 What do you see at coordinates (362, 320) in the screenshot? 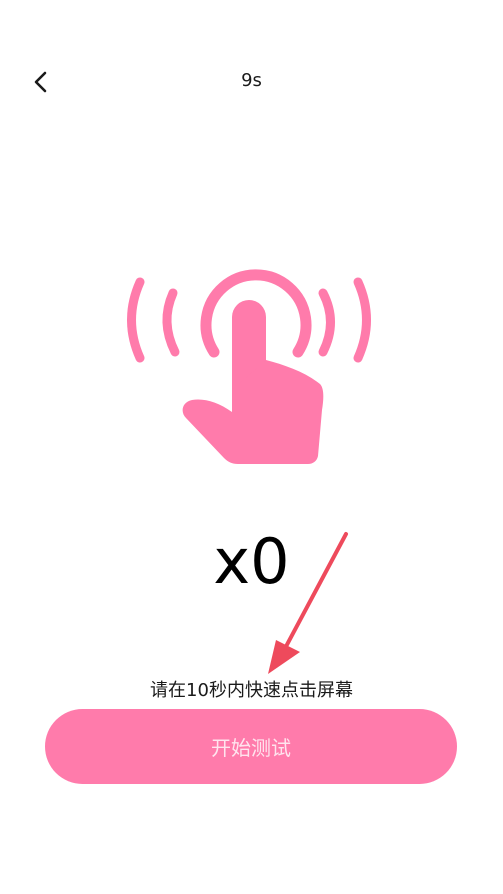
I see `signal-wave-right-outer` at bounding box center [362, 320].